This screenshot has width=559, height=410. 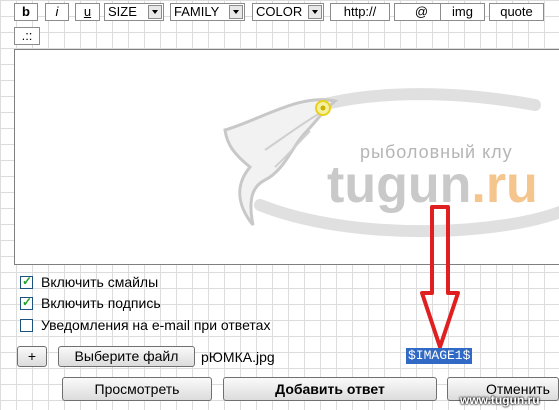 What do you see at coordinates (516, 12) in the screenshot?
I see `quote-button: quote` at bounding box center [516, 12].